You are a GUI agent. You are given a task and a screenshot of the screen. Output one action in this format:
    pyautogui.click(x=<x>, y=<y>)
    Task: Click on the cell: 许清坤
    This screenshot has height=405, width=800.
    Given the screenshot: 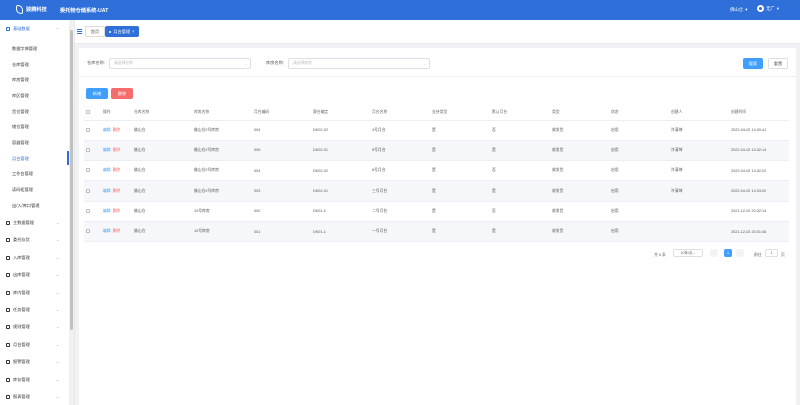 What is the action you would take?
    pyautogui.click(x=699, y=130)
    